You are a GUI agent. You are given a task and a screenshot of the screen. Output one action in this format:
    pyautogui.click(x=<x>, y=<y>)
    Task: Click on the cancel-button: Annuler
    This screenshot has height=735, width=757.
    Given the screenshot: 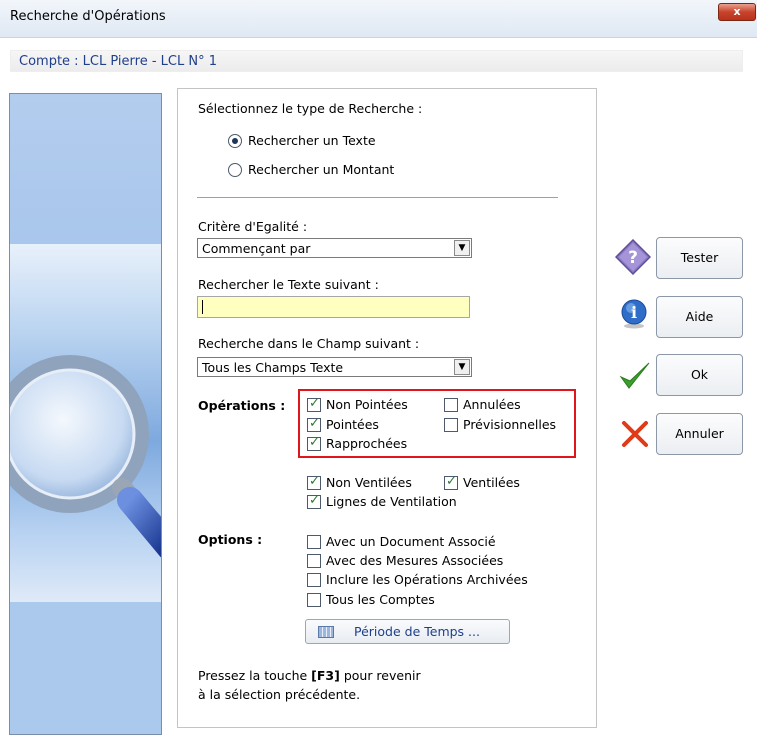 What is the action you would take?
    pyautogui.click(x=699, y=434)
    